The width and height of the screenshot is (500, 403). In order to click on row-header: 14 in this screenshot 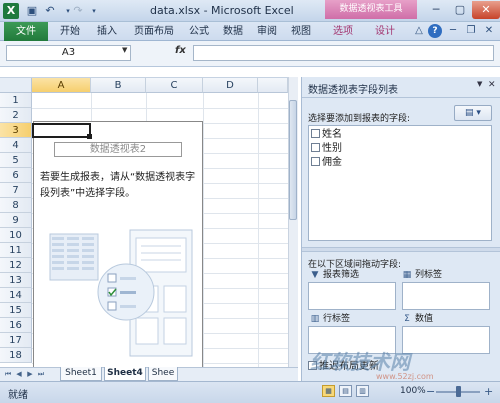, I will do `click(16, 295)`.